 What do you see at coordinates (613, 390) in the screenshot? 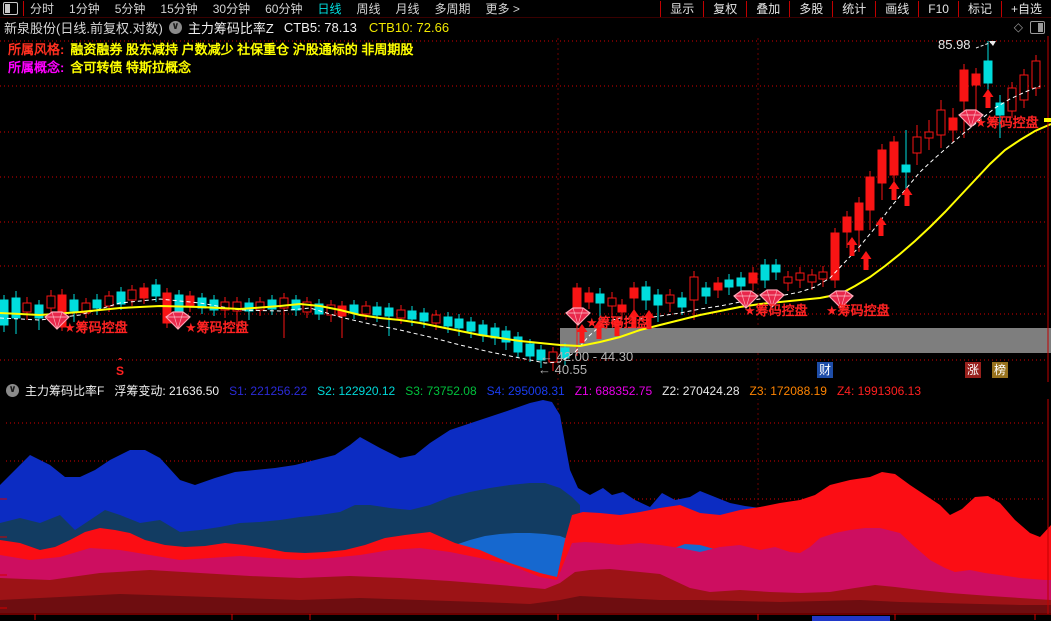
I see `series-stat: Z1: 688352.75` at bounding box center [613, 390].